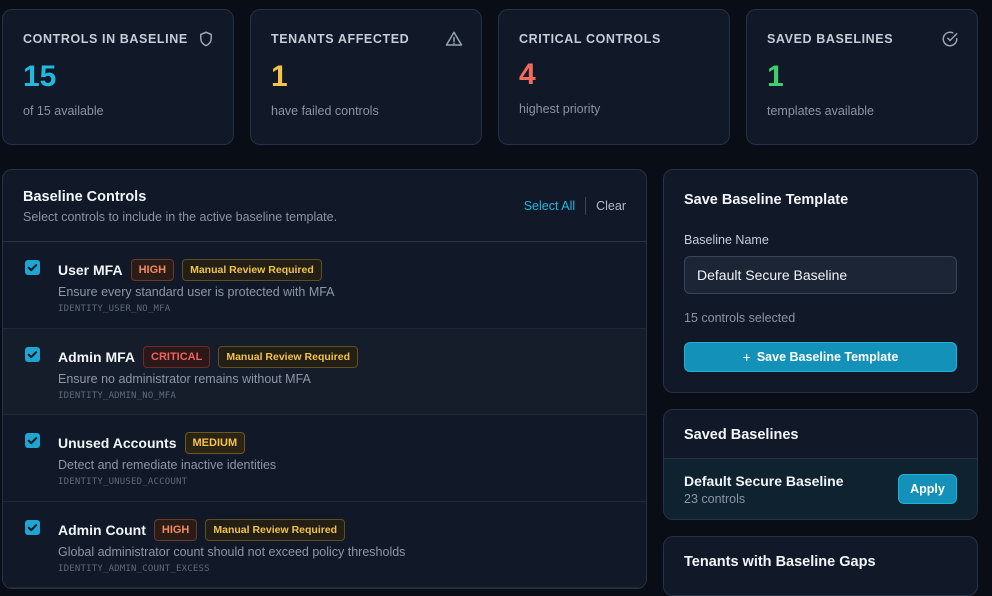 The height and width of the screenshot is (596, 992). I want to click on tenants-gaps-panel: Tenants with Baseline Gaps, so click(820, 566).